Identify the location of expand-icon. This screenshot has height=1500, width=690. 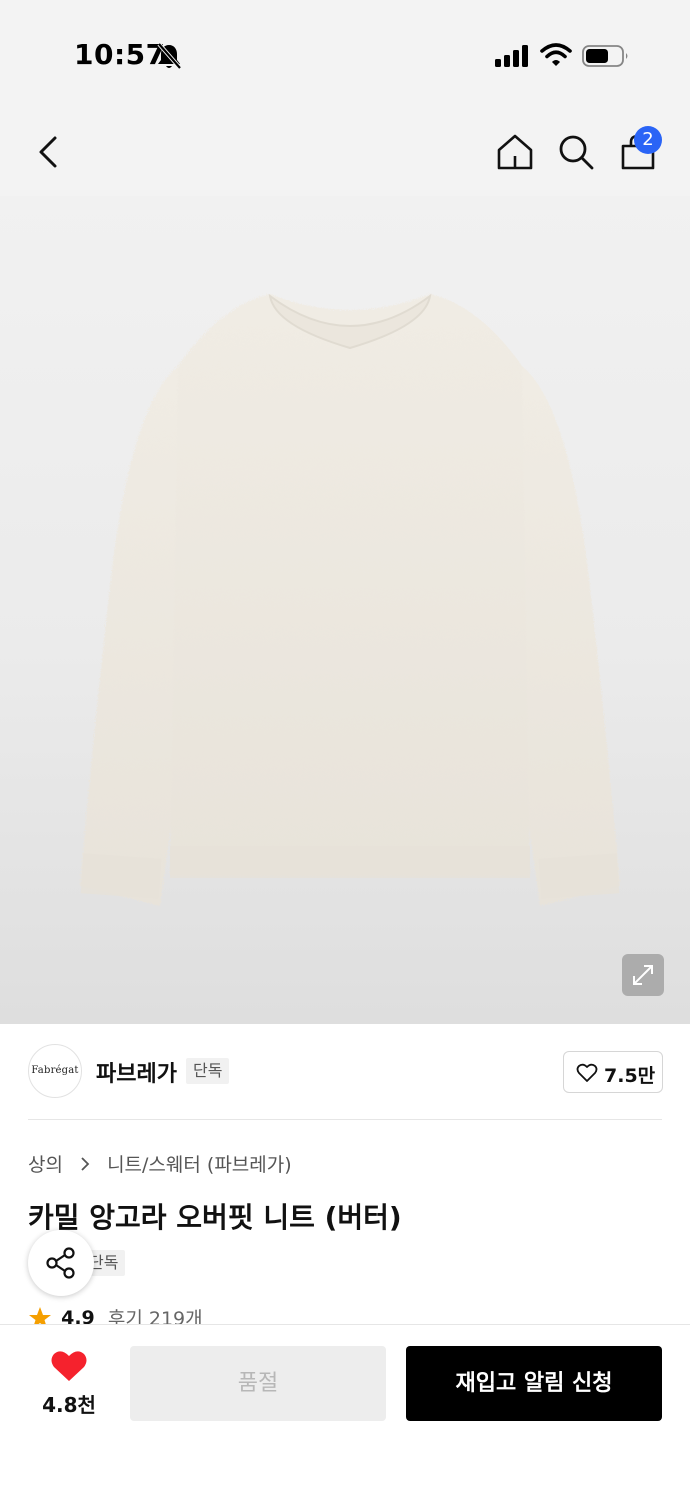
(643, 975).